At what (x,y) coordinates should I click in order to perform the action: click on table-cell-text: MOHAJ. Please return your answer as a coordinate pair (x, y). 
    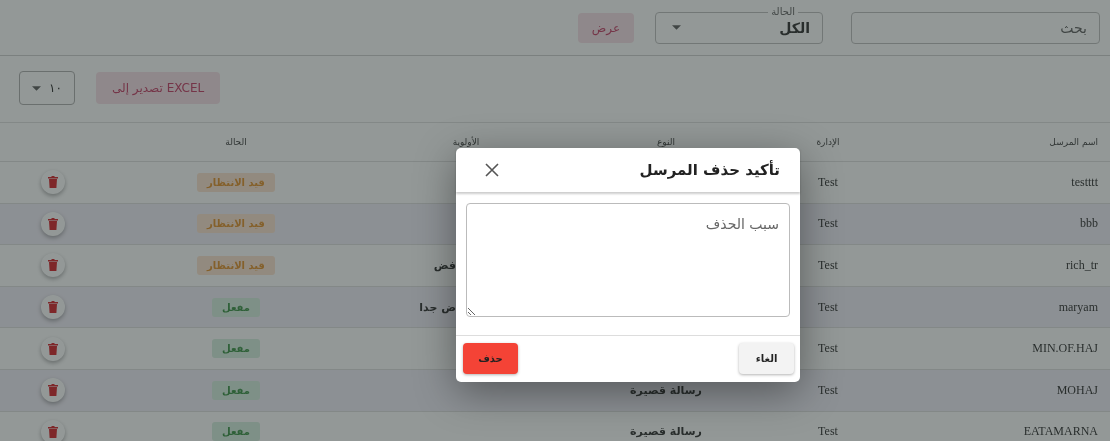
    Looking at the image, I should click on (1077, 390).